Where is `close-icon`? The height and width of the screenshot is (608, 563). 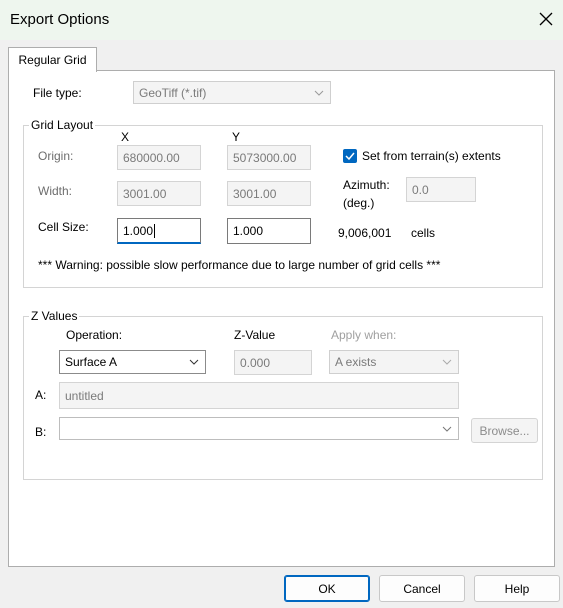
close-icon is located at coordinates (546, 19).